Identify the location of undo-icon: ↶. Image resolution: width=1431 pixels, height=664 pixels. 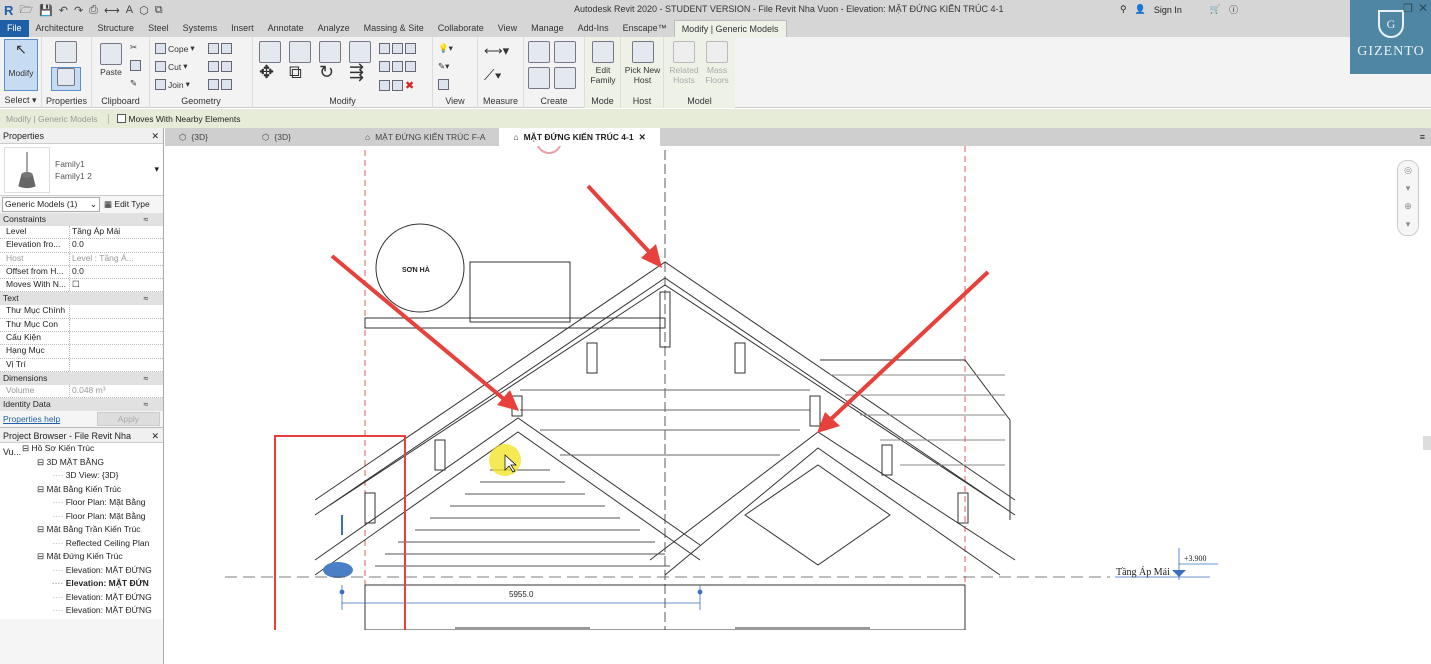
(63, 10).